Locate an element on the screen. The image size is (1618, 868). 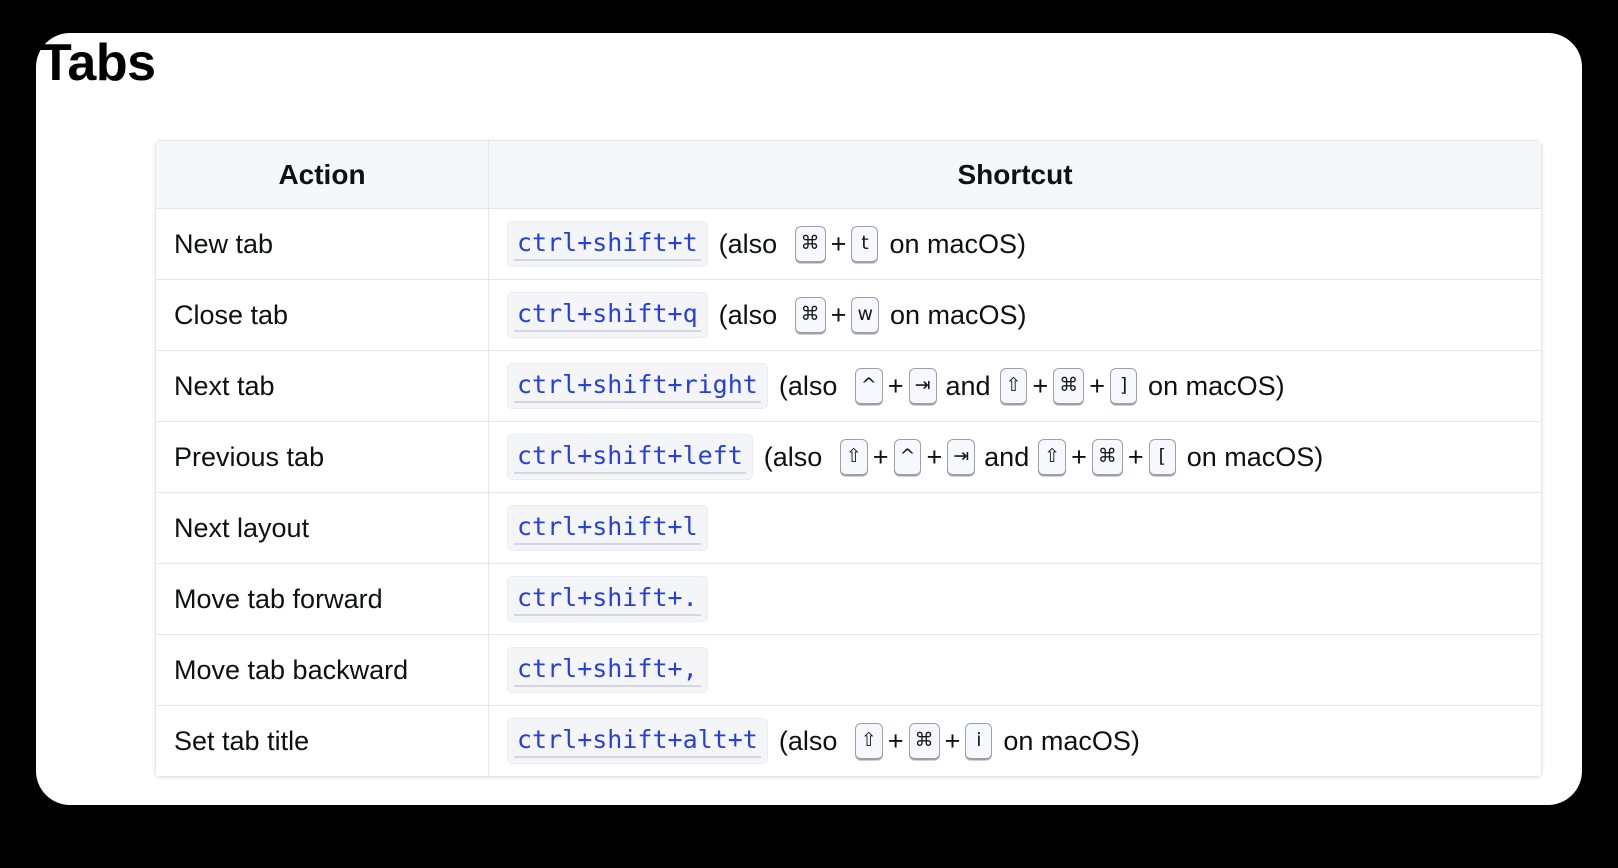
page-title: Tabs is located at coordinates (98, 63).